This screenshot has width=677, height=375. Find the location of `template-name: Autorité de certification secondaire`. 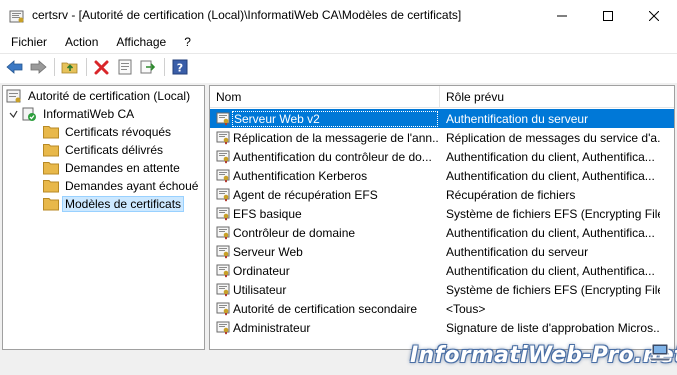

template-name: Autorité de certification secondaire is located at coordinates (325, 308).